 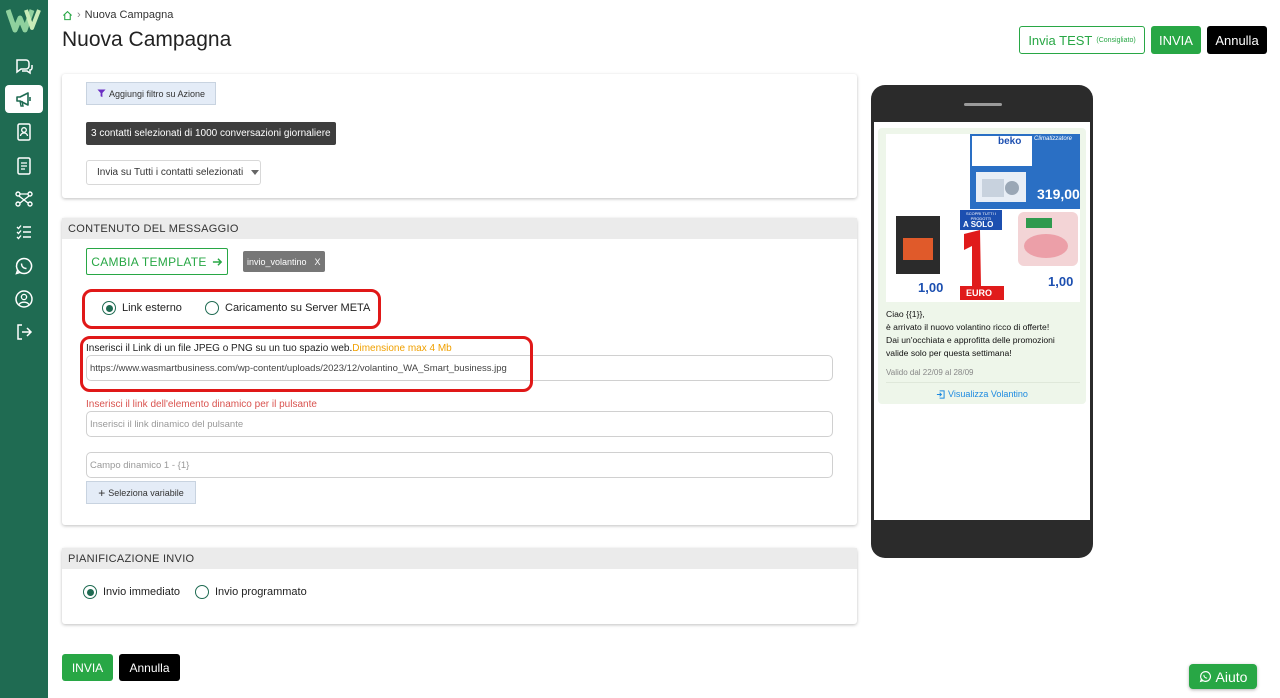 I want to click on nav-flows, so click(x=24, y=199).